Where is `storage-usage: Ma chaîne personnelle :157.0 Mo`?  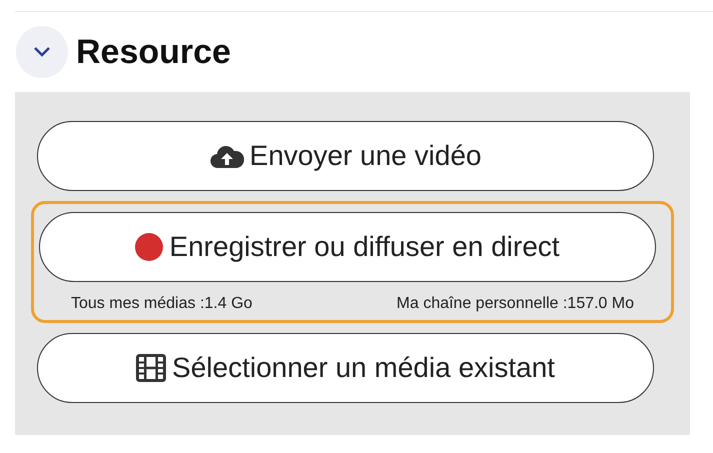 storage-usage: Ma chaîne personnelle :157.0 Mo is located at coordinates (515, 304).